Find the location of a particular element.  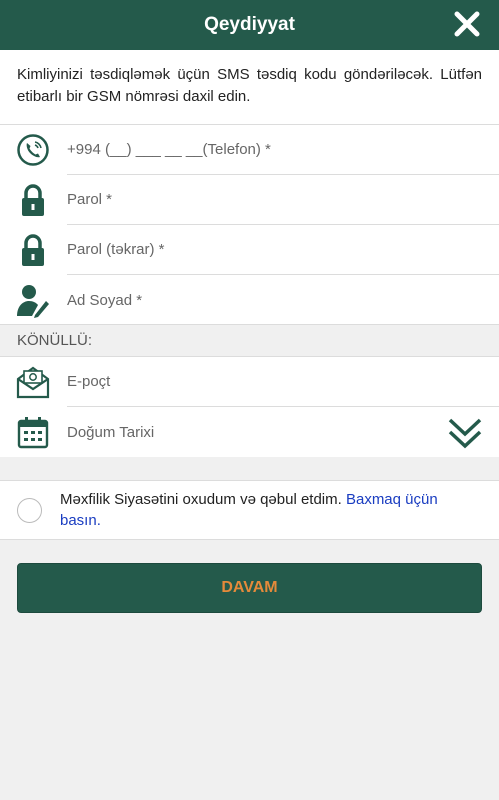

continue-button: DAVAM is located at coordinates (249, 588).